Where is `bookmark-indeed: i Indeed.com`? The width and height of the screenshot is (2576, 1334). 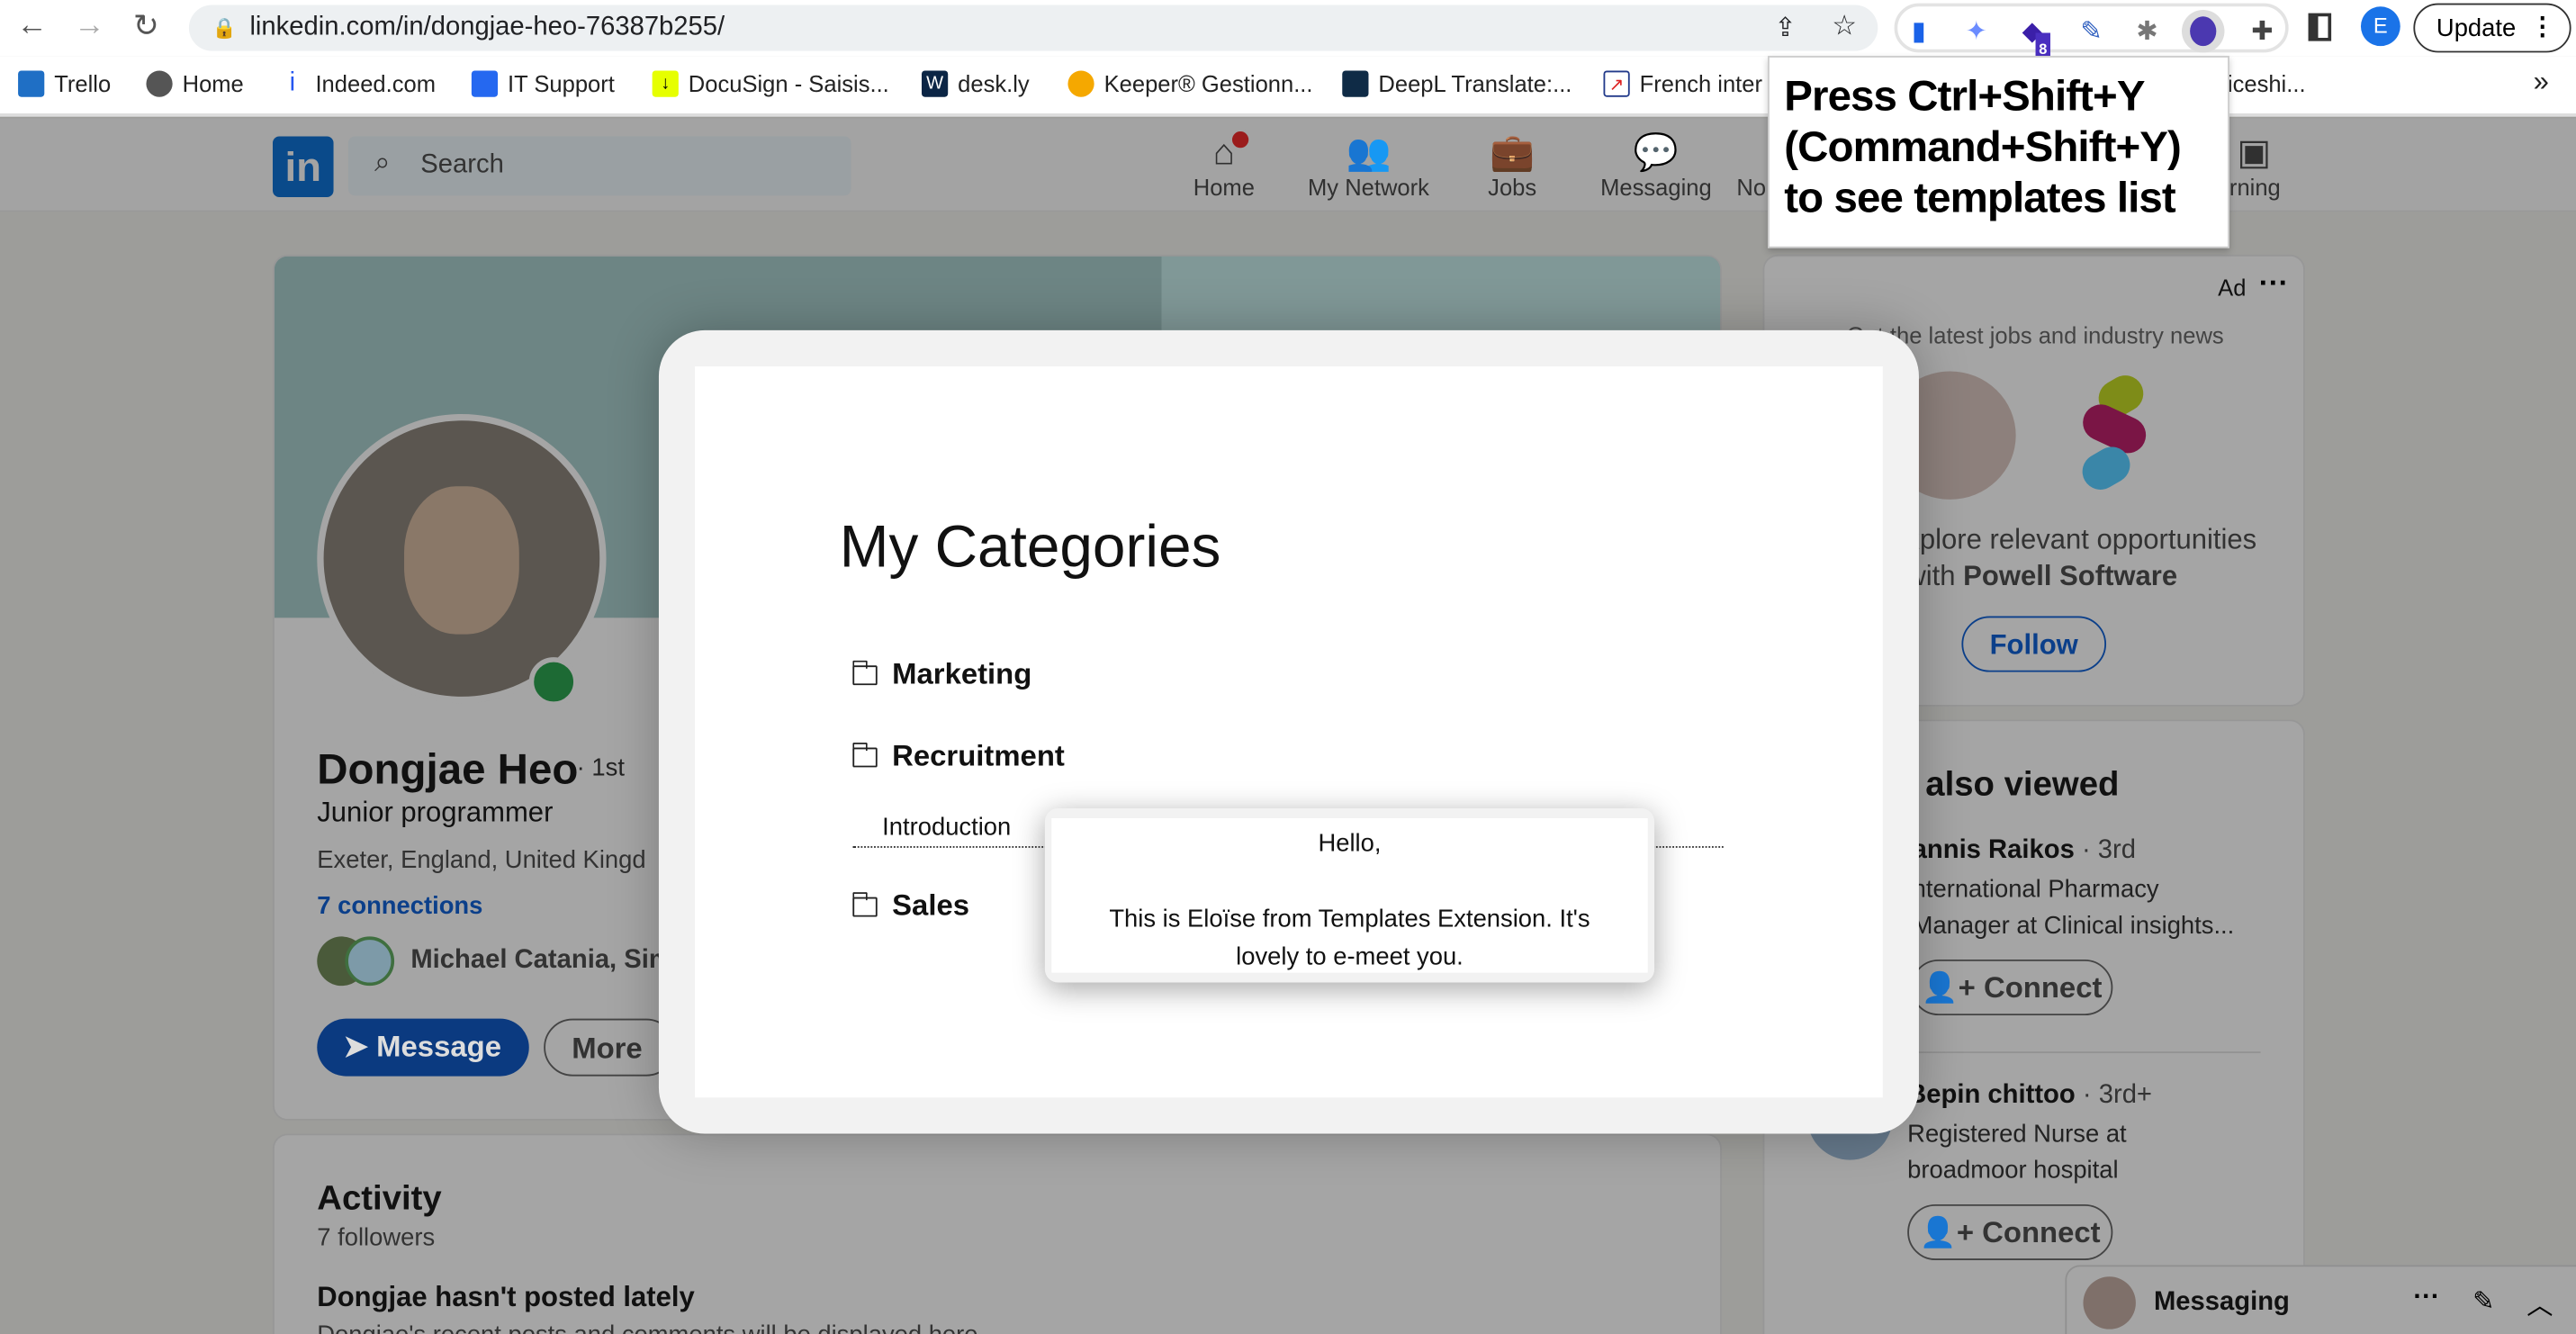
bookmark-indeed: i Indeed.com is located at coordinates (357, 83).